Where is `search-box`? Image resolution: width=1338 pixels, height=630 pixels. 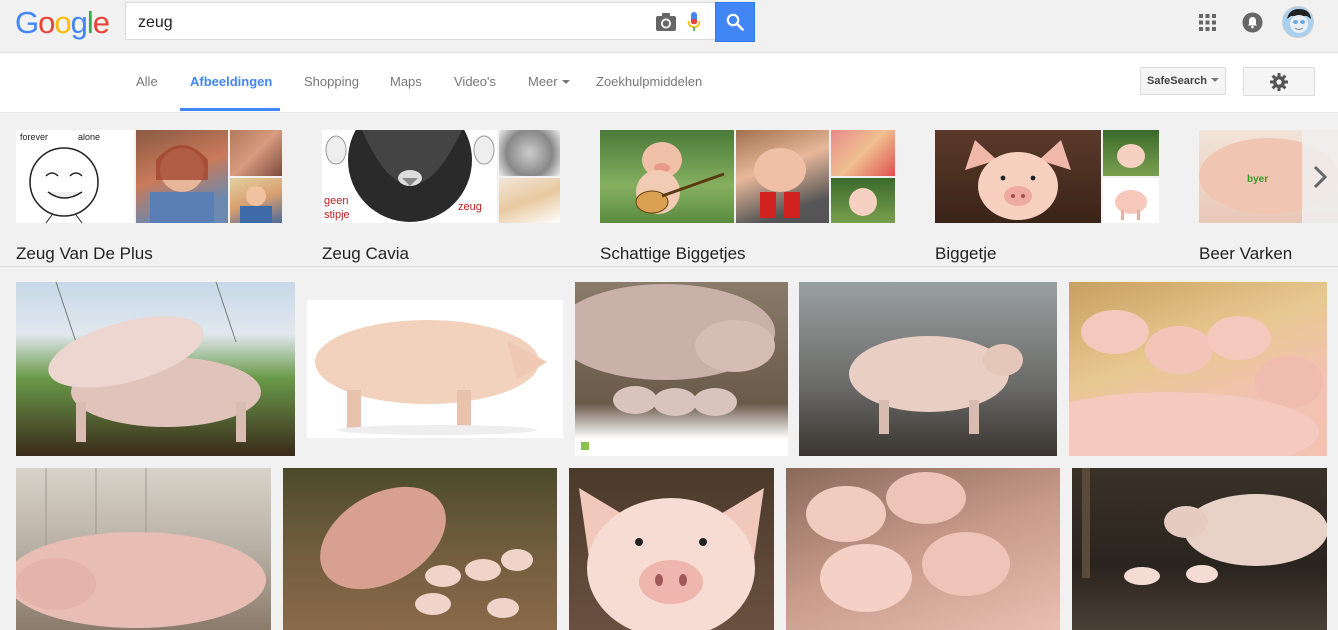
search-box is located at coordinates (420, 21).